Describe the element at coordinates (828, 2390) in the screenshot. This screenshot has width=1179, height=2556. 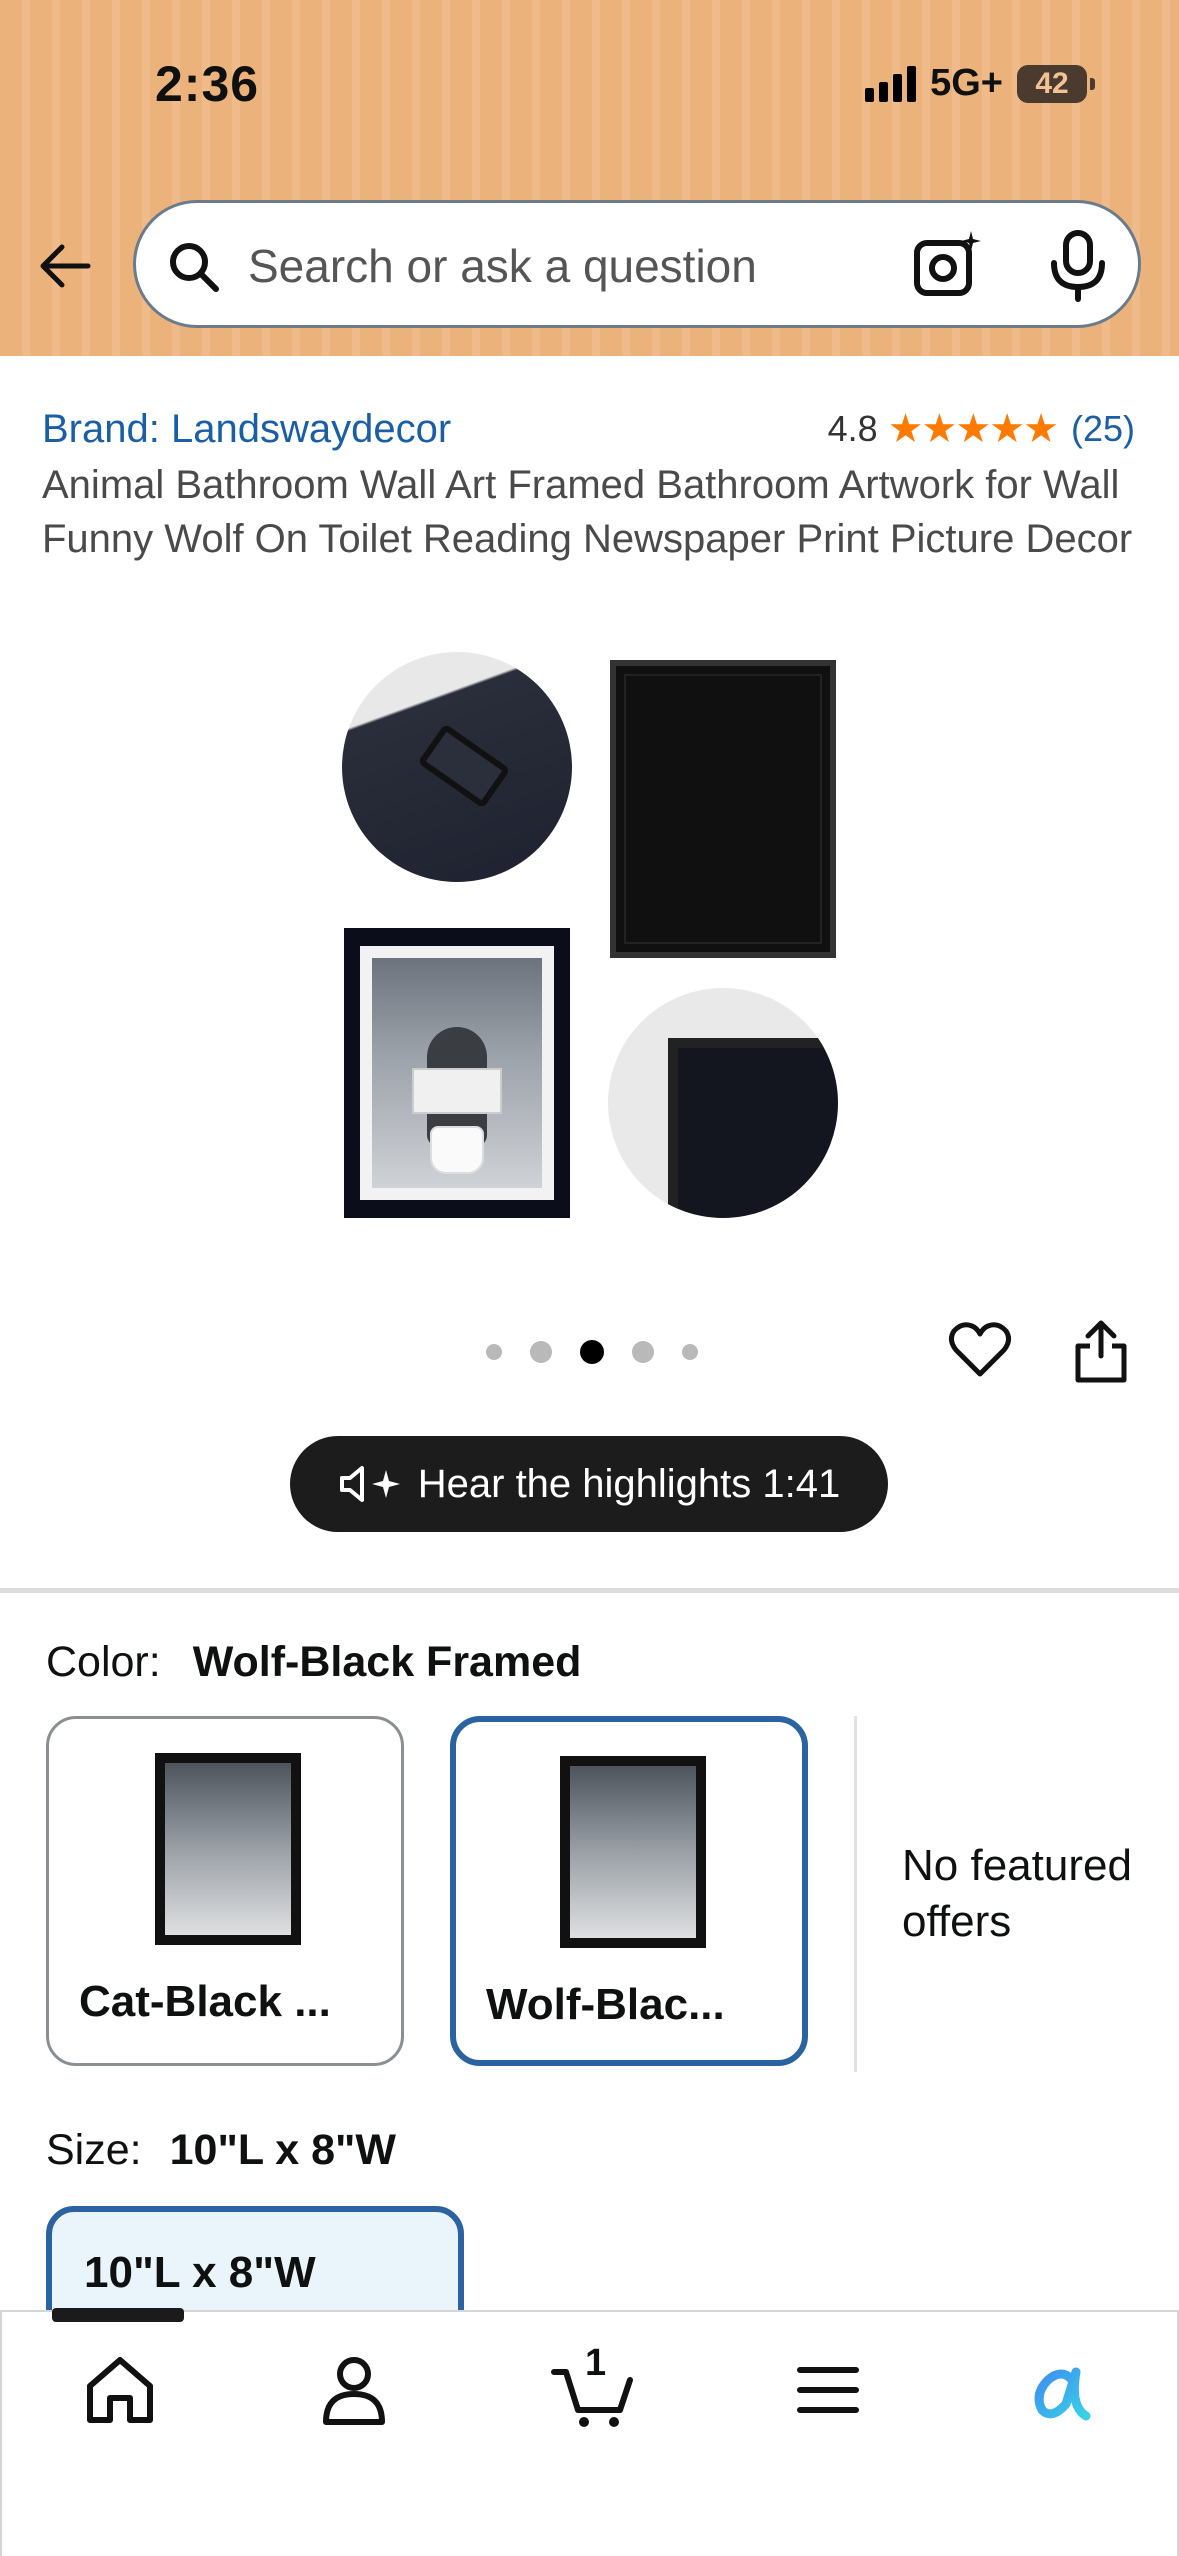
I see `menu-icon` at that location.